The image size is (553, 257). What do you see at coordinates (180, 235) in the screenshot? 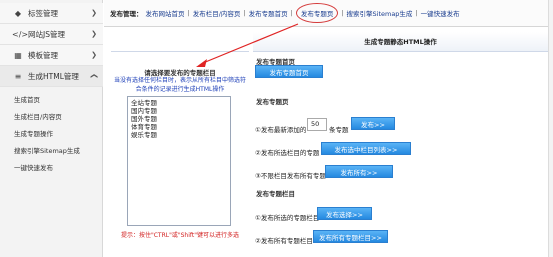
I see `multiselect-tip: 提示：按住"CTRL"或"Shift"键可以进行多选` at bounding box center [180, 235].